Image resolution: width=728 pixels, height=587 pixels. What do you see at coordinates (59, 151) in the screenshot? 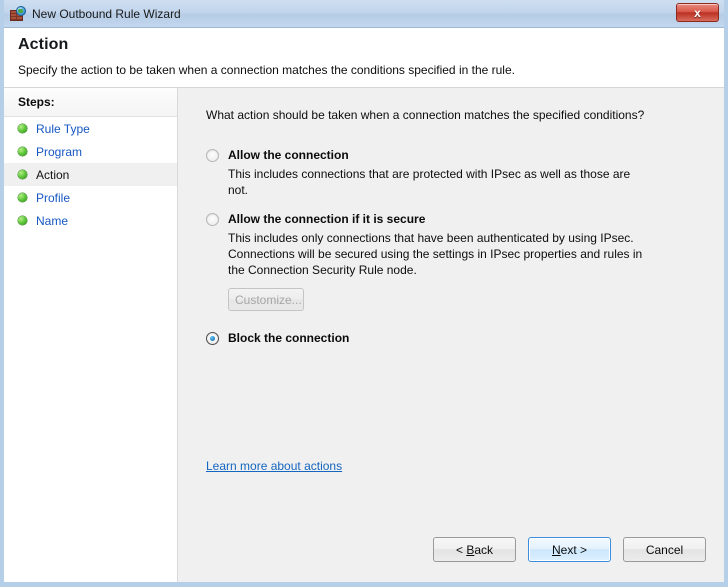
I see `sidebar-item-label: Program` at bounding box center [59, 151].